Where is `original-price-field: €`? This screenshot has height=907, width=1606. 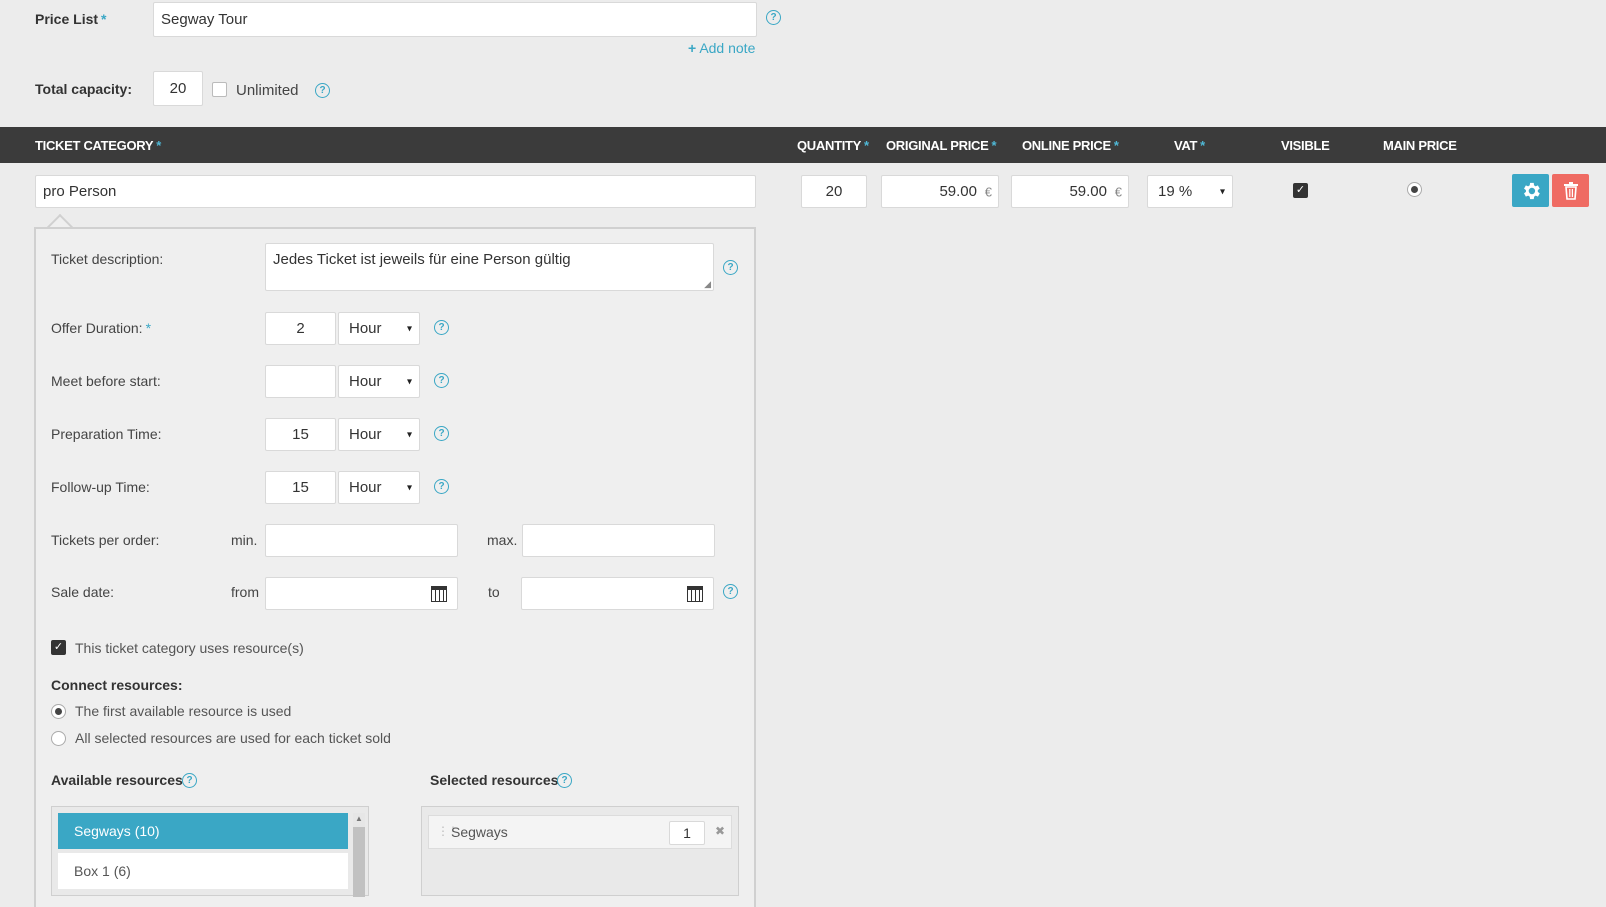
original-price-field: € is located at coordinates (940, 191).